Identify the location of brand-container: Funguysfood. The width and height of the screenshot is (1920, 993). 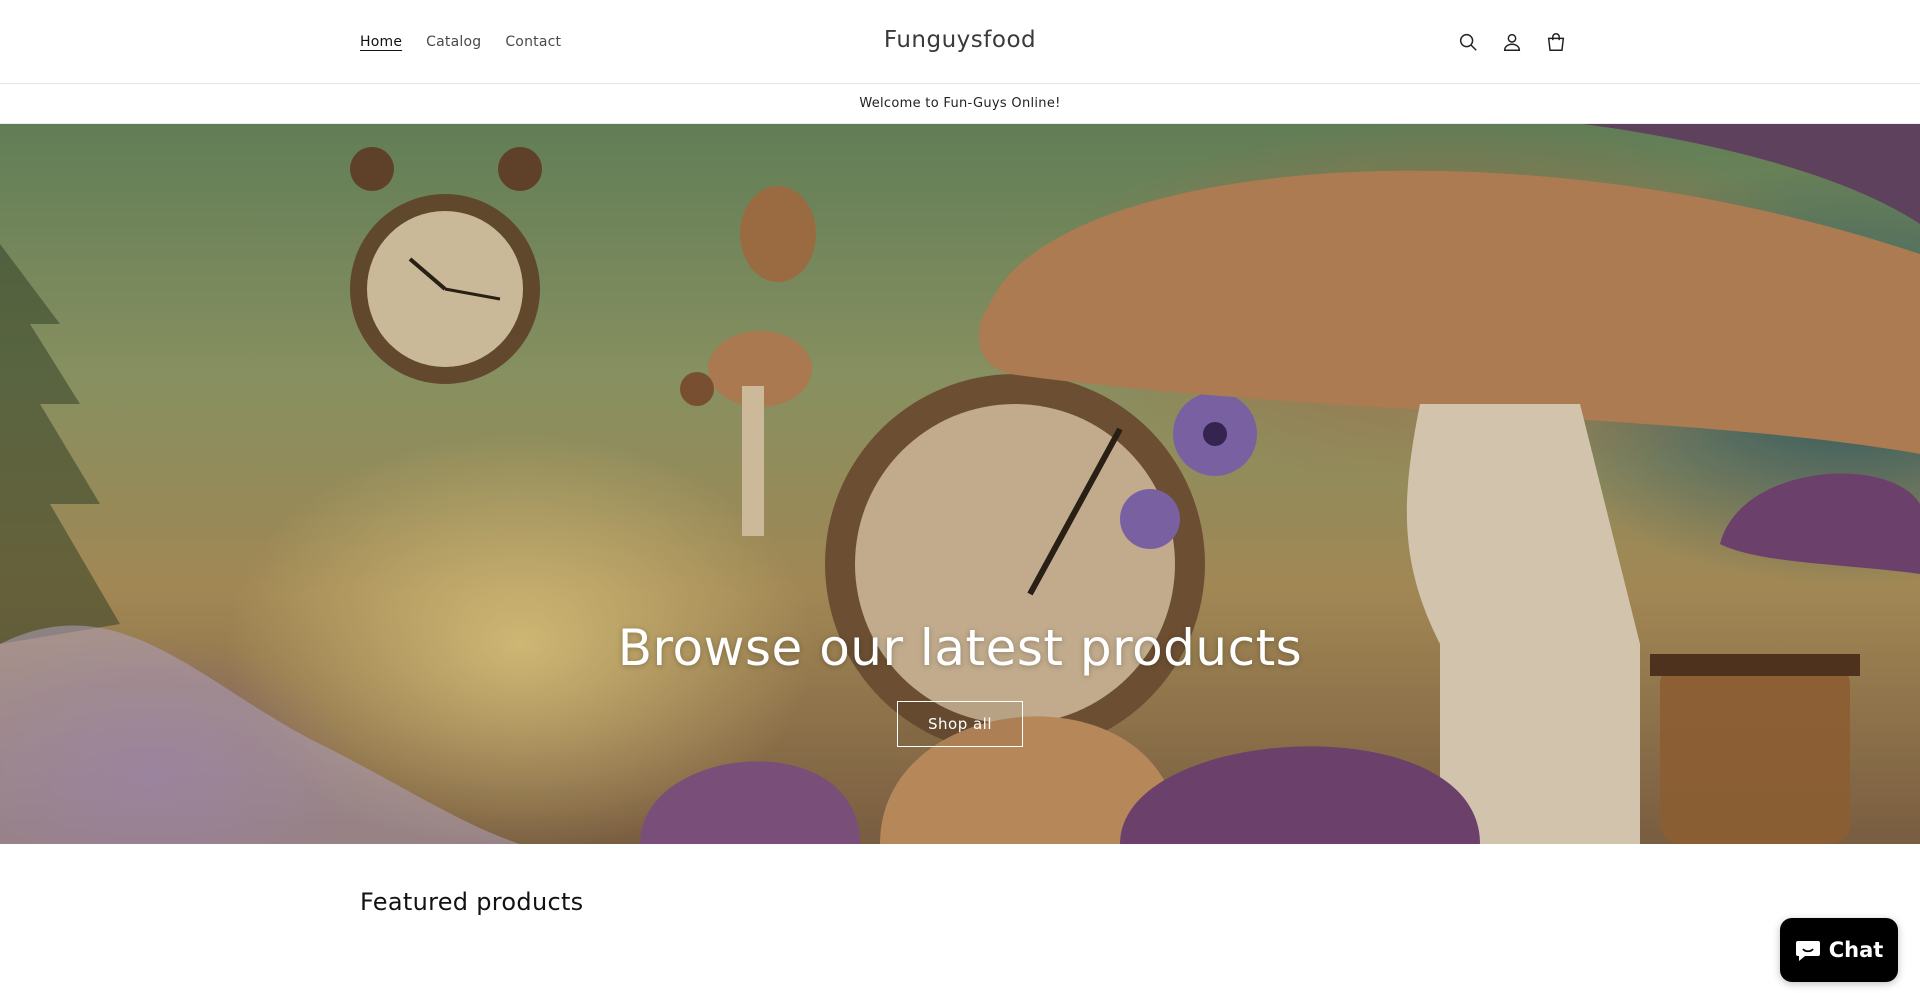
(960, 40).